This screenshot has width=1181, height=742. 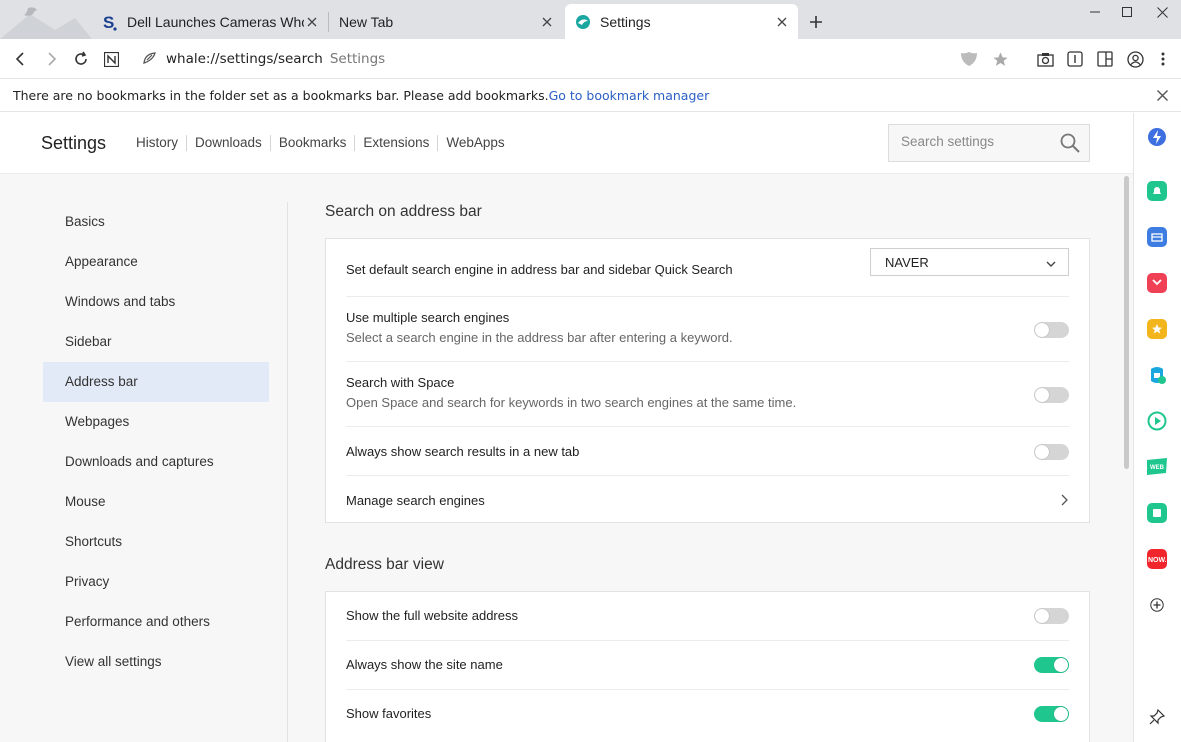 What do you see at coordinates (156, 502) in the screenshot?
I see `sidebar-item-mouse: Mouse` at bounding box center [156, 502].